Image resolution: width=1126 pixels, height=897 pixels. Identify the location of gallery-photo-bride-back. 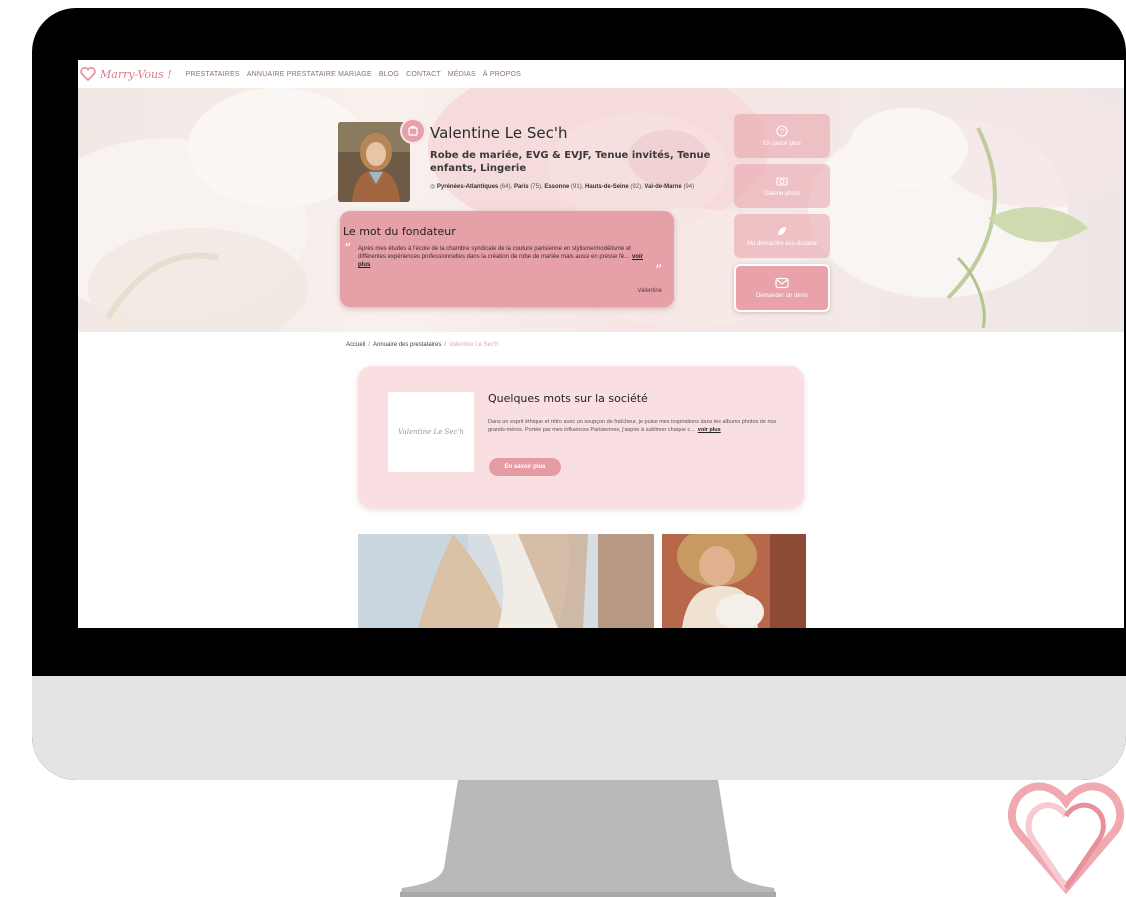
(506, 581).